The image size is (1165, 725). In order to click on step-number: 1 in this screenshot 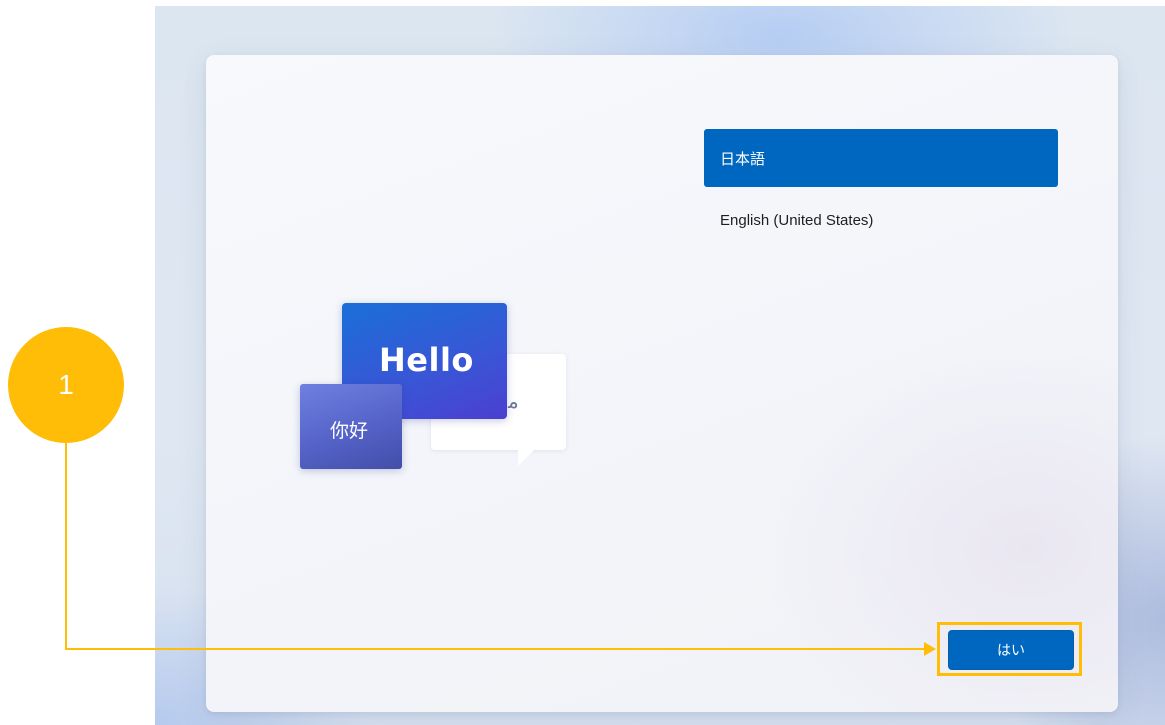, I will do `click(66, 384)`.